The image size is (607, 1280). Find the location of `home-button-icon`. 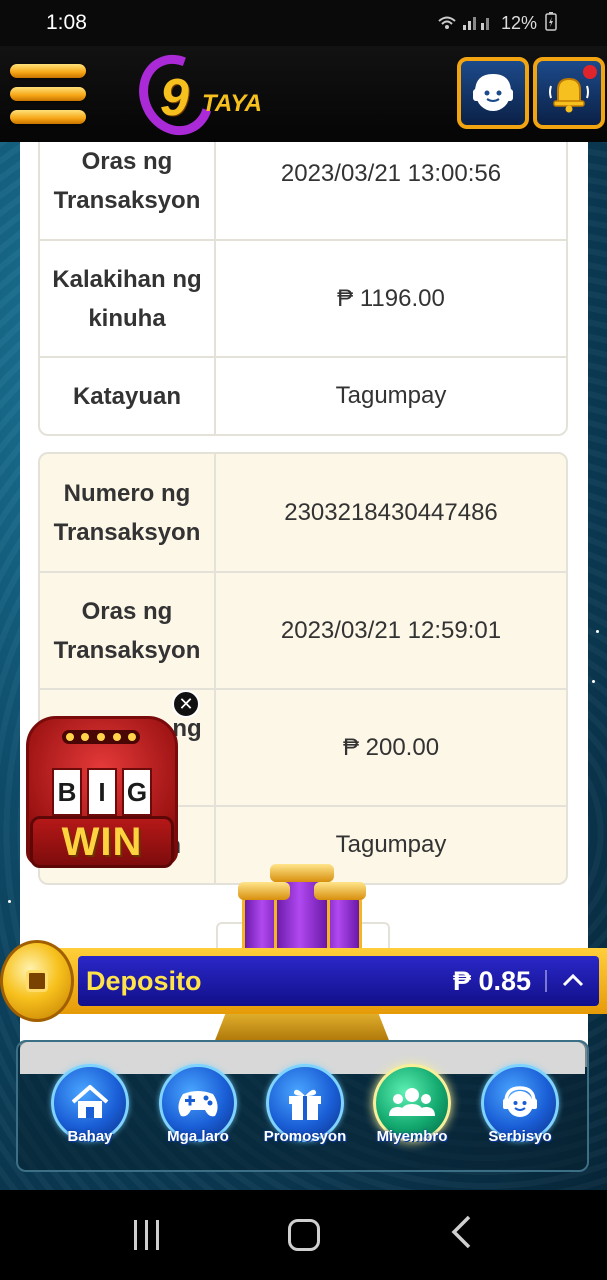

home-button-icon is located at coordinates (303, 1235).